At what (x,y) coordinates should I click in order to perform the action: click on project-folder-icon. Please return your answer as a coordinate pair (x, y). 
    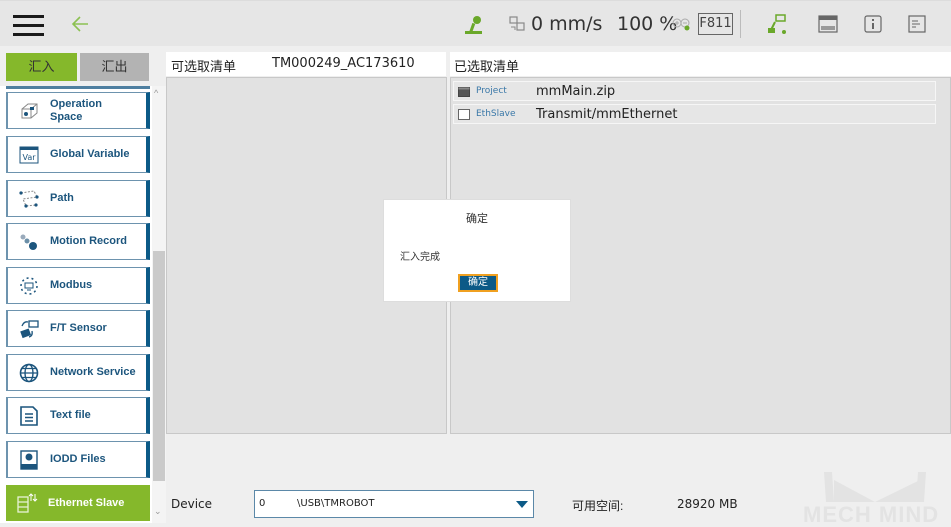
    Looking at the image, I should click on (464, 91).